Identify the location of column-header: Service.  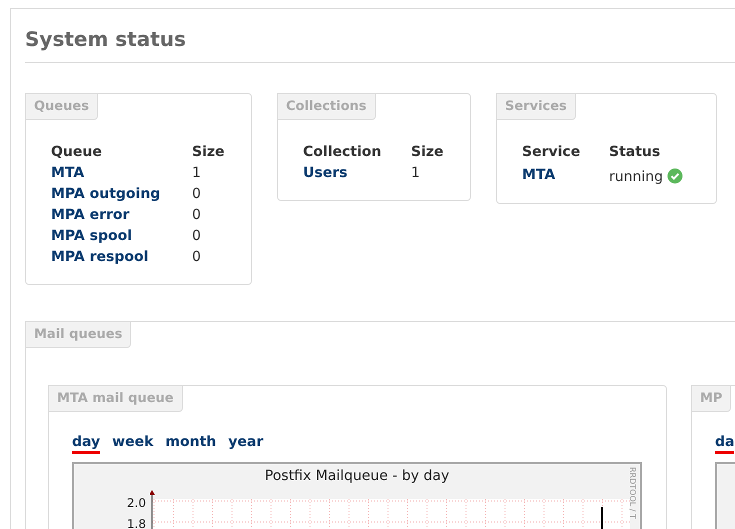
(552, 152).